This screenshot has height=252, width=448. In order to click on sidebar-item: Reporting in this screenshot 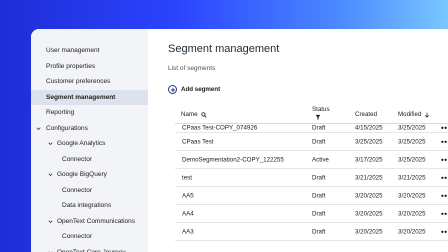, I will do `click(89, 113)`.